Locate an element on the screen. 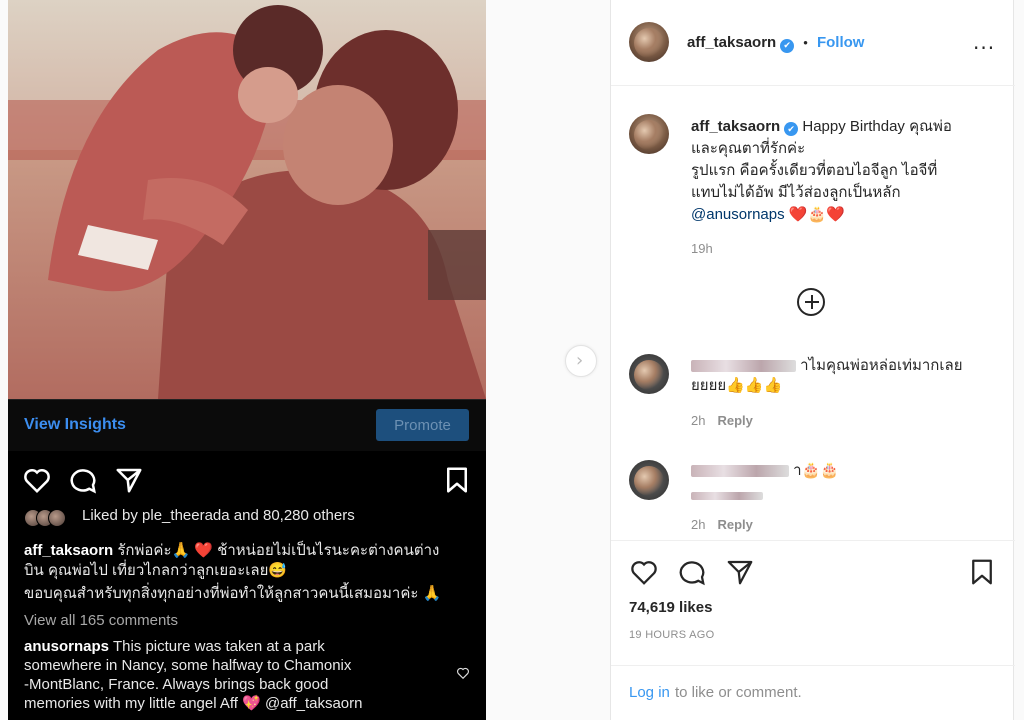 The width and height of the screenshot is (1024, 720). plus-circle-icon is located at coordinates (811, 302).